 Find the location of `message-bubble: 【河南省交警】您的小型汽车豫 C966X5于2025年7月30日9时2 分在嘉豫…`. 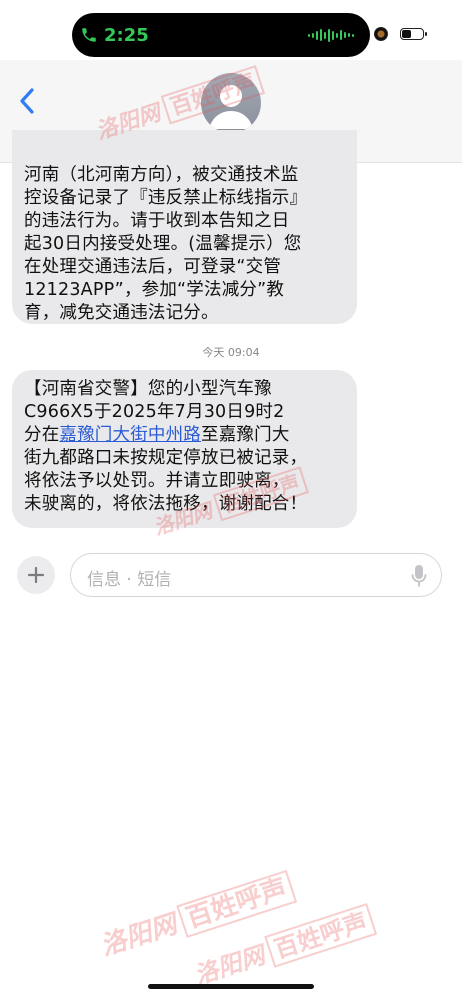

message-bubble: 【河南省交警】您的小型汽车豫 C966X5于2025年7月30日9时2 分在嘉豫… is located at coordinates (182, 449).